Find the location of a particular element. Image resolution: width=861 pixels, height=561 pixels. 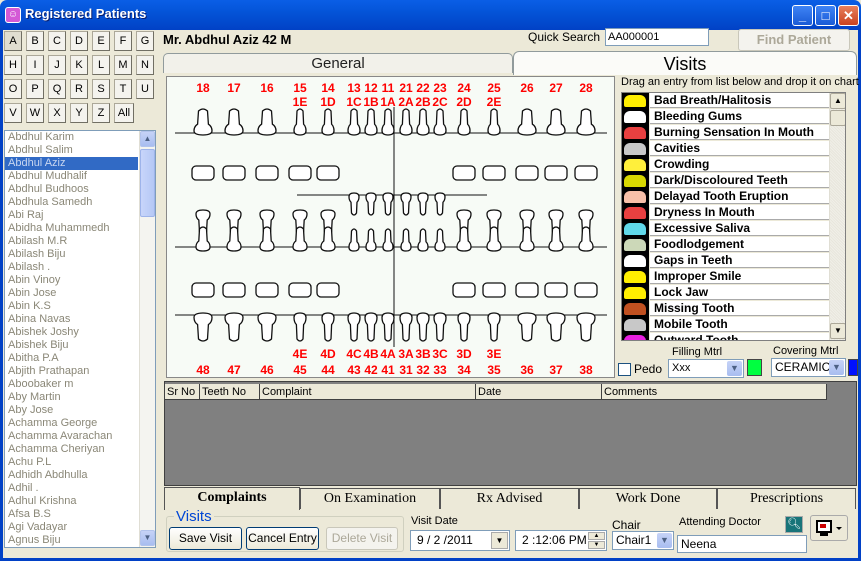

complaint-item: Gaps in Teeth is located at coordinates (726, 261).